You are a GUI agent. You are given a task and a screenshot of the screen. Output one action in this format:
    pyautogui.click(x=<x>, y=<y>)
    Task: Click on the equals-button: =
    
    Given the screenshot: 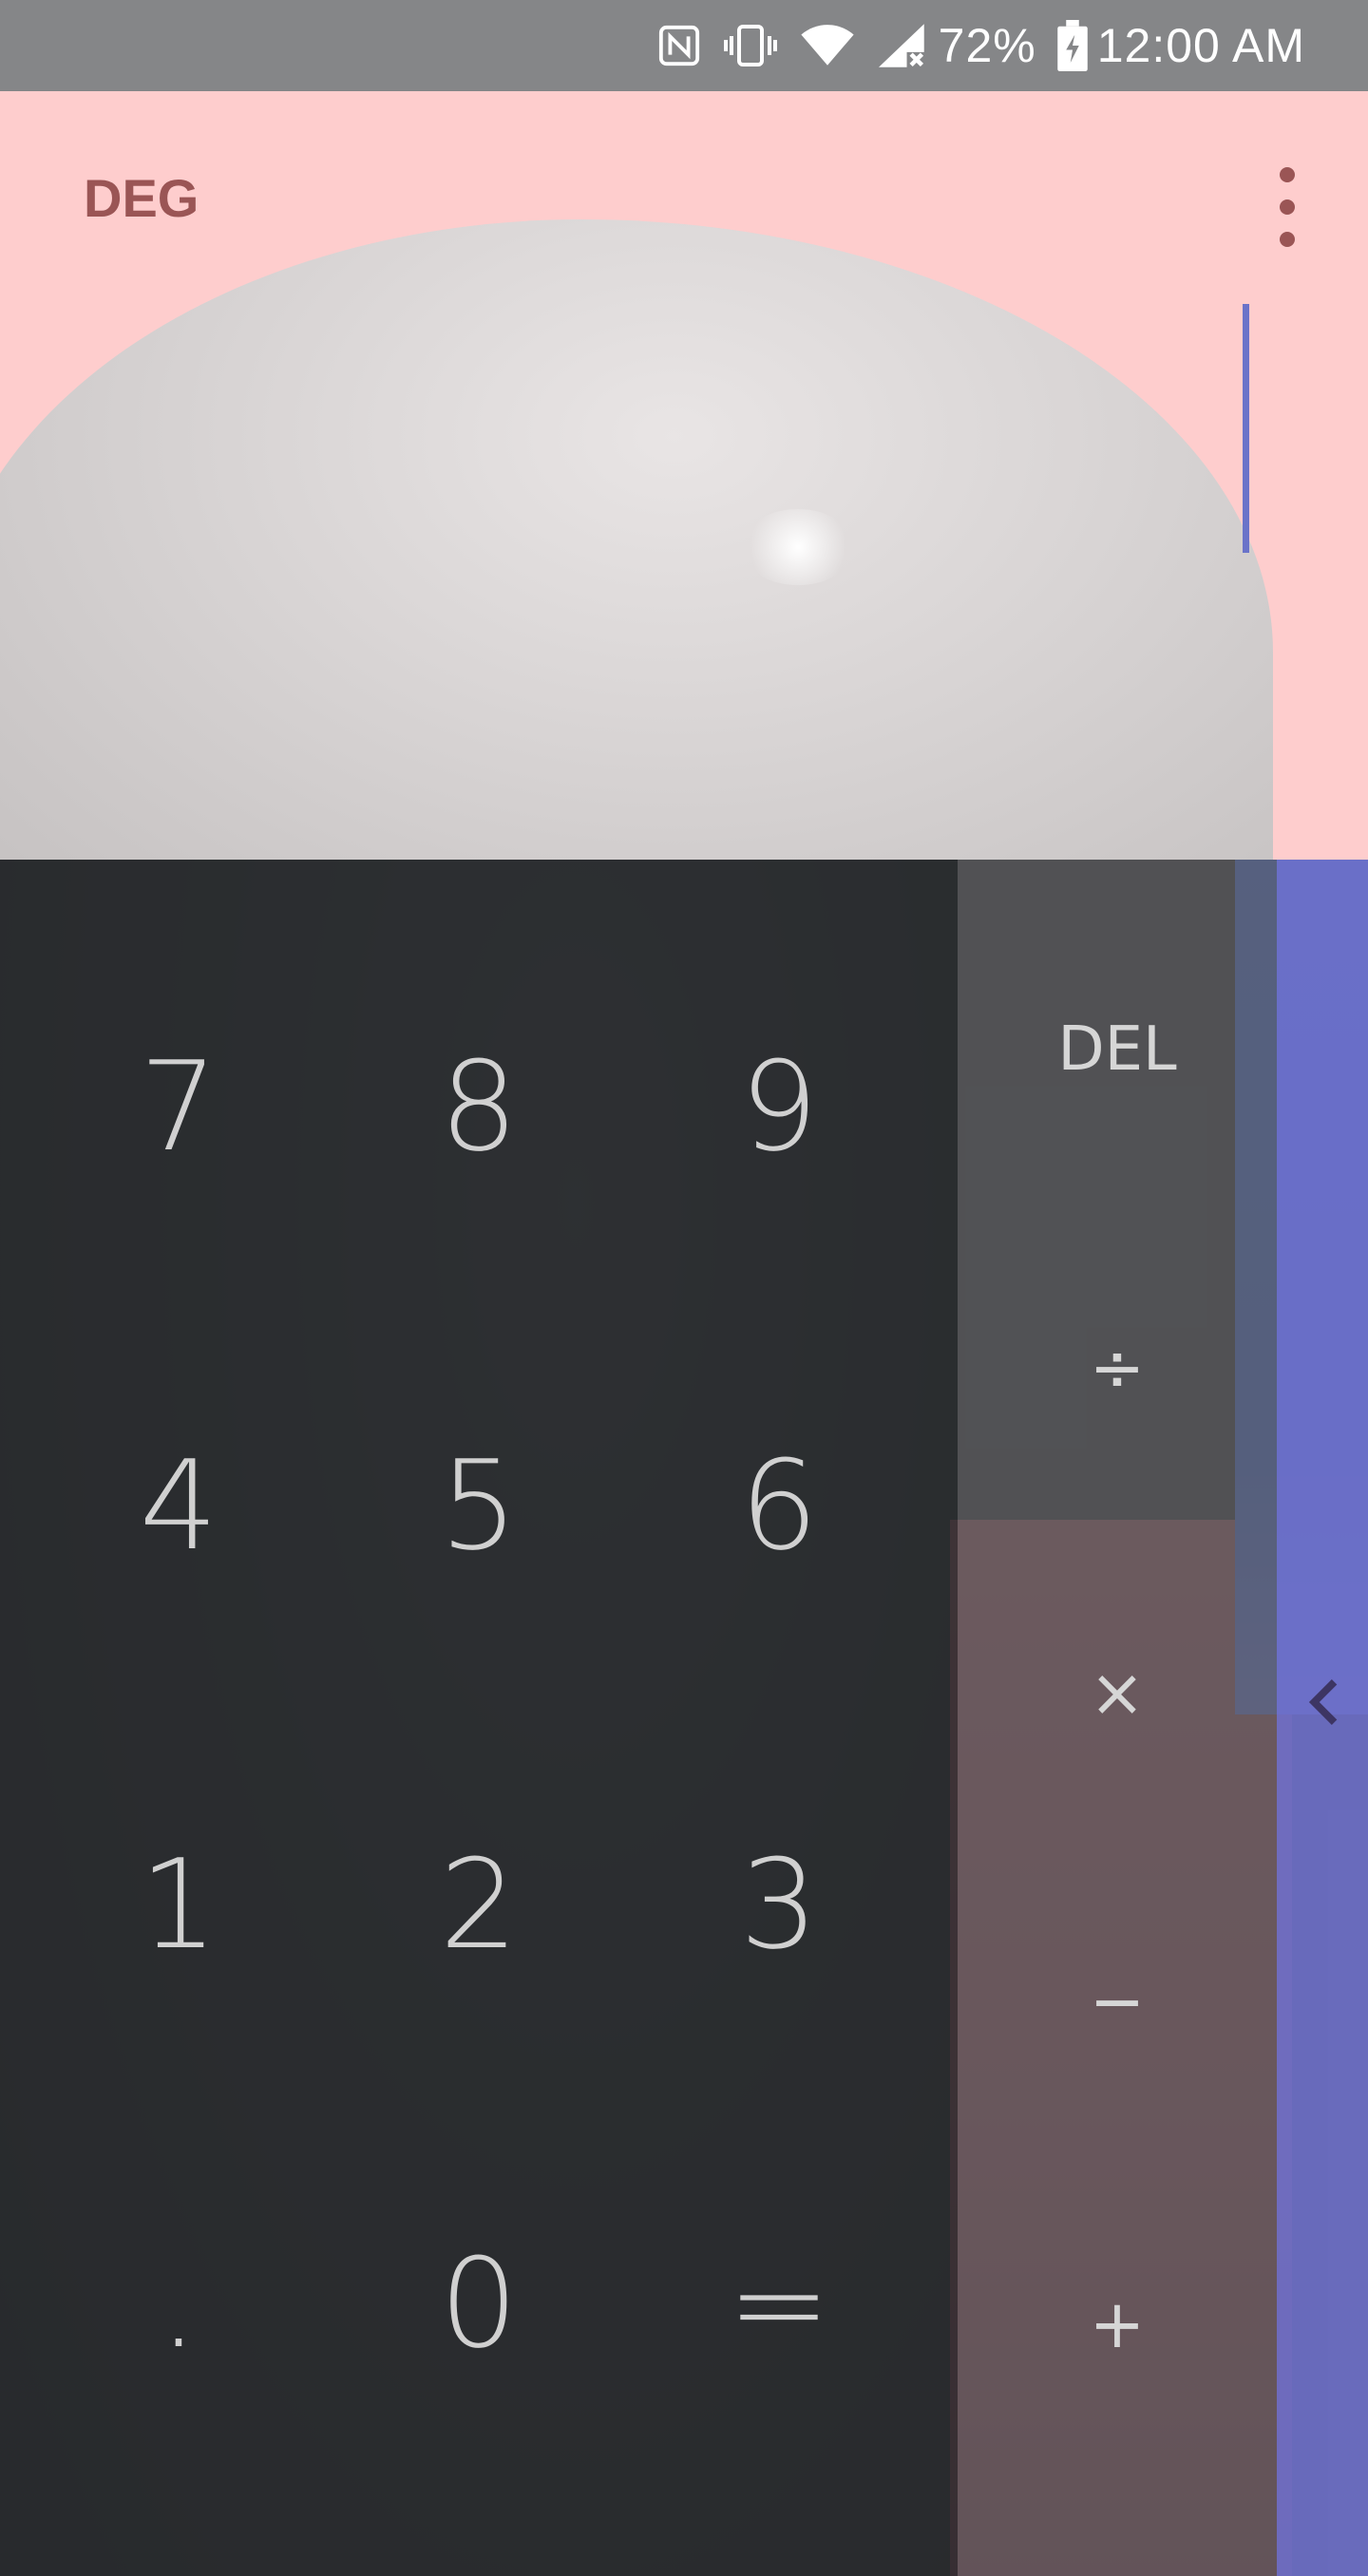 What is the action you would take?
    pyautogui.click(x=779, y=2303)
    